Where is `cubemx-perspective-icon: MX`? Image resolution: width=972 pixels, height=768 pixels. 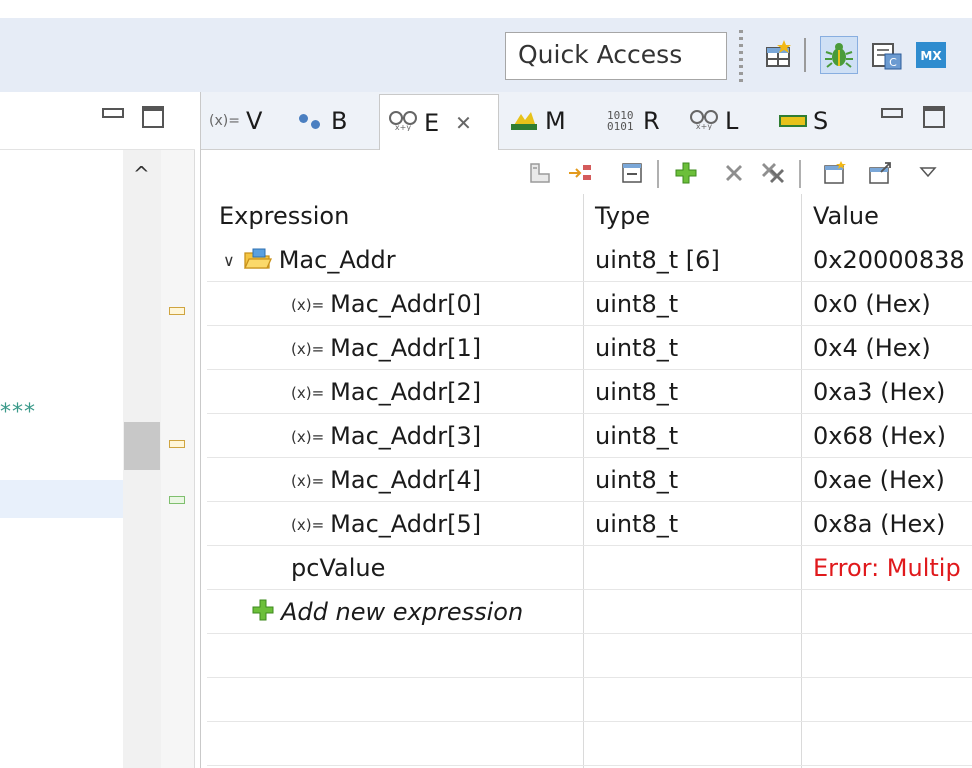
cubemx-perspective-icon: MX is located at coordinates (931, 55).